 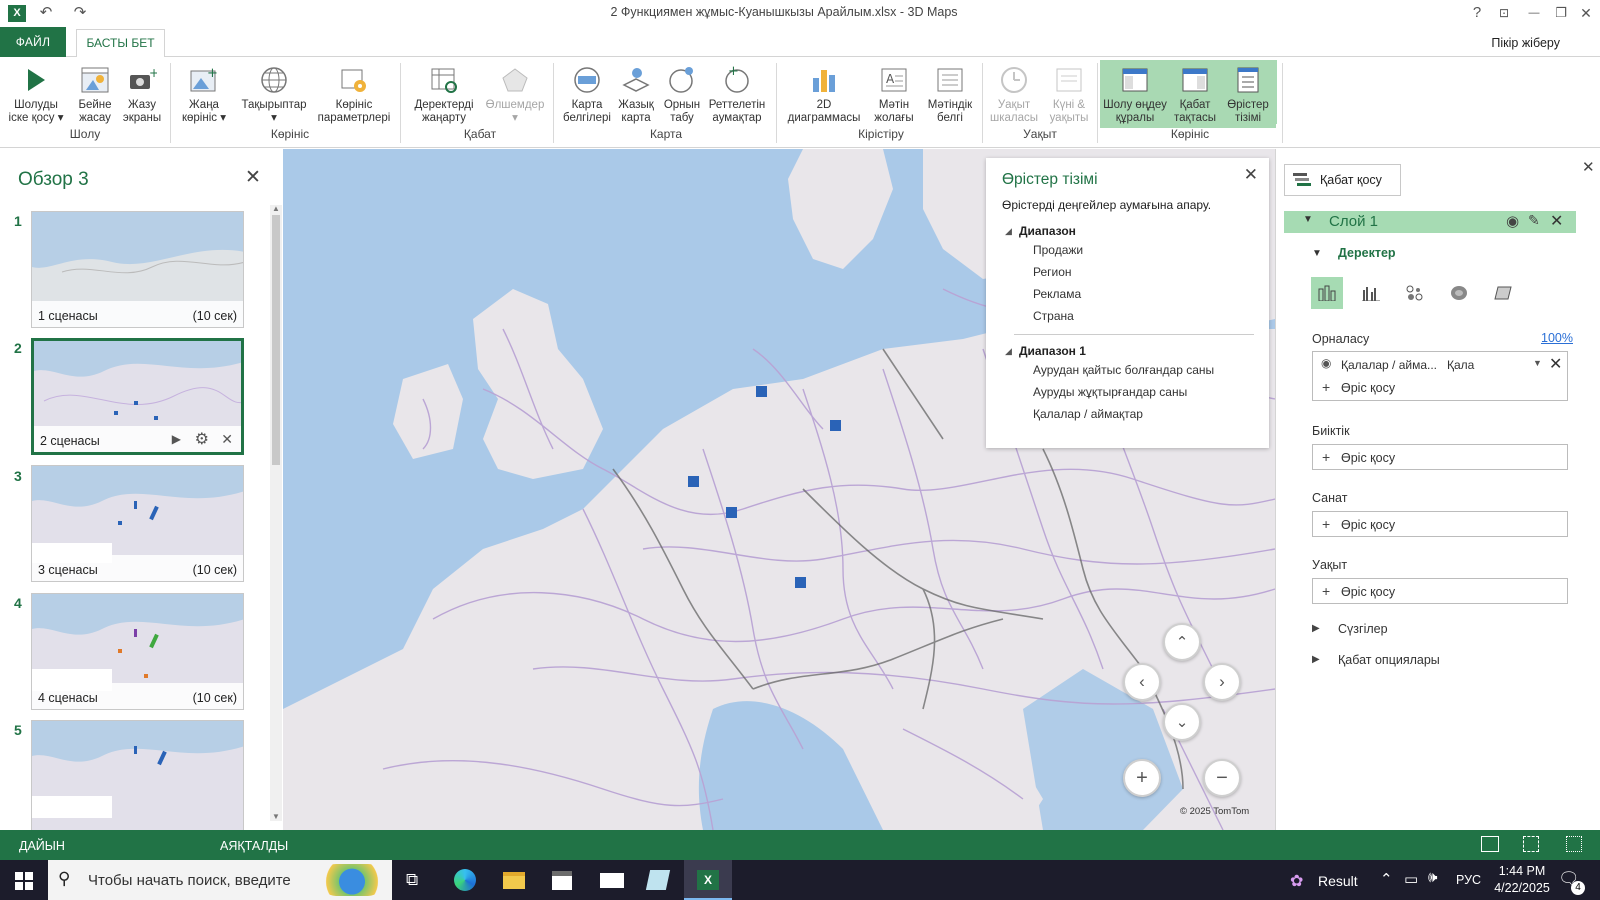 I want to click on zoom-in-button: +, so click(x=1142, y=778).